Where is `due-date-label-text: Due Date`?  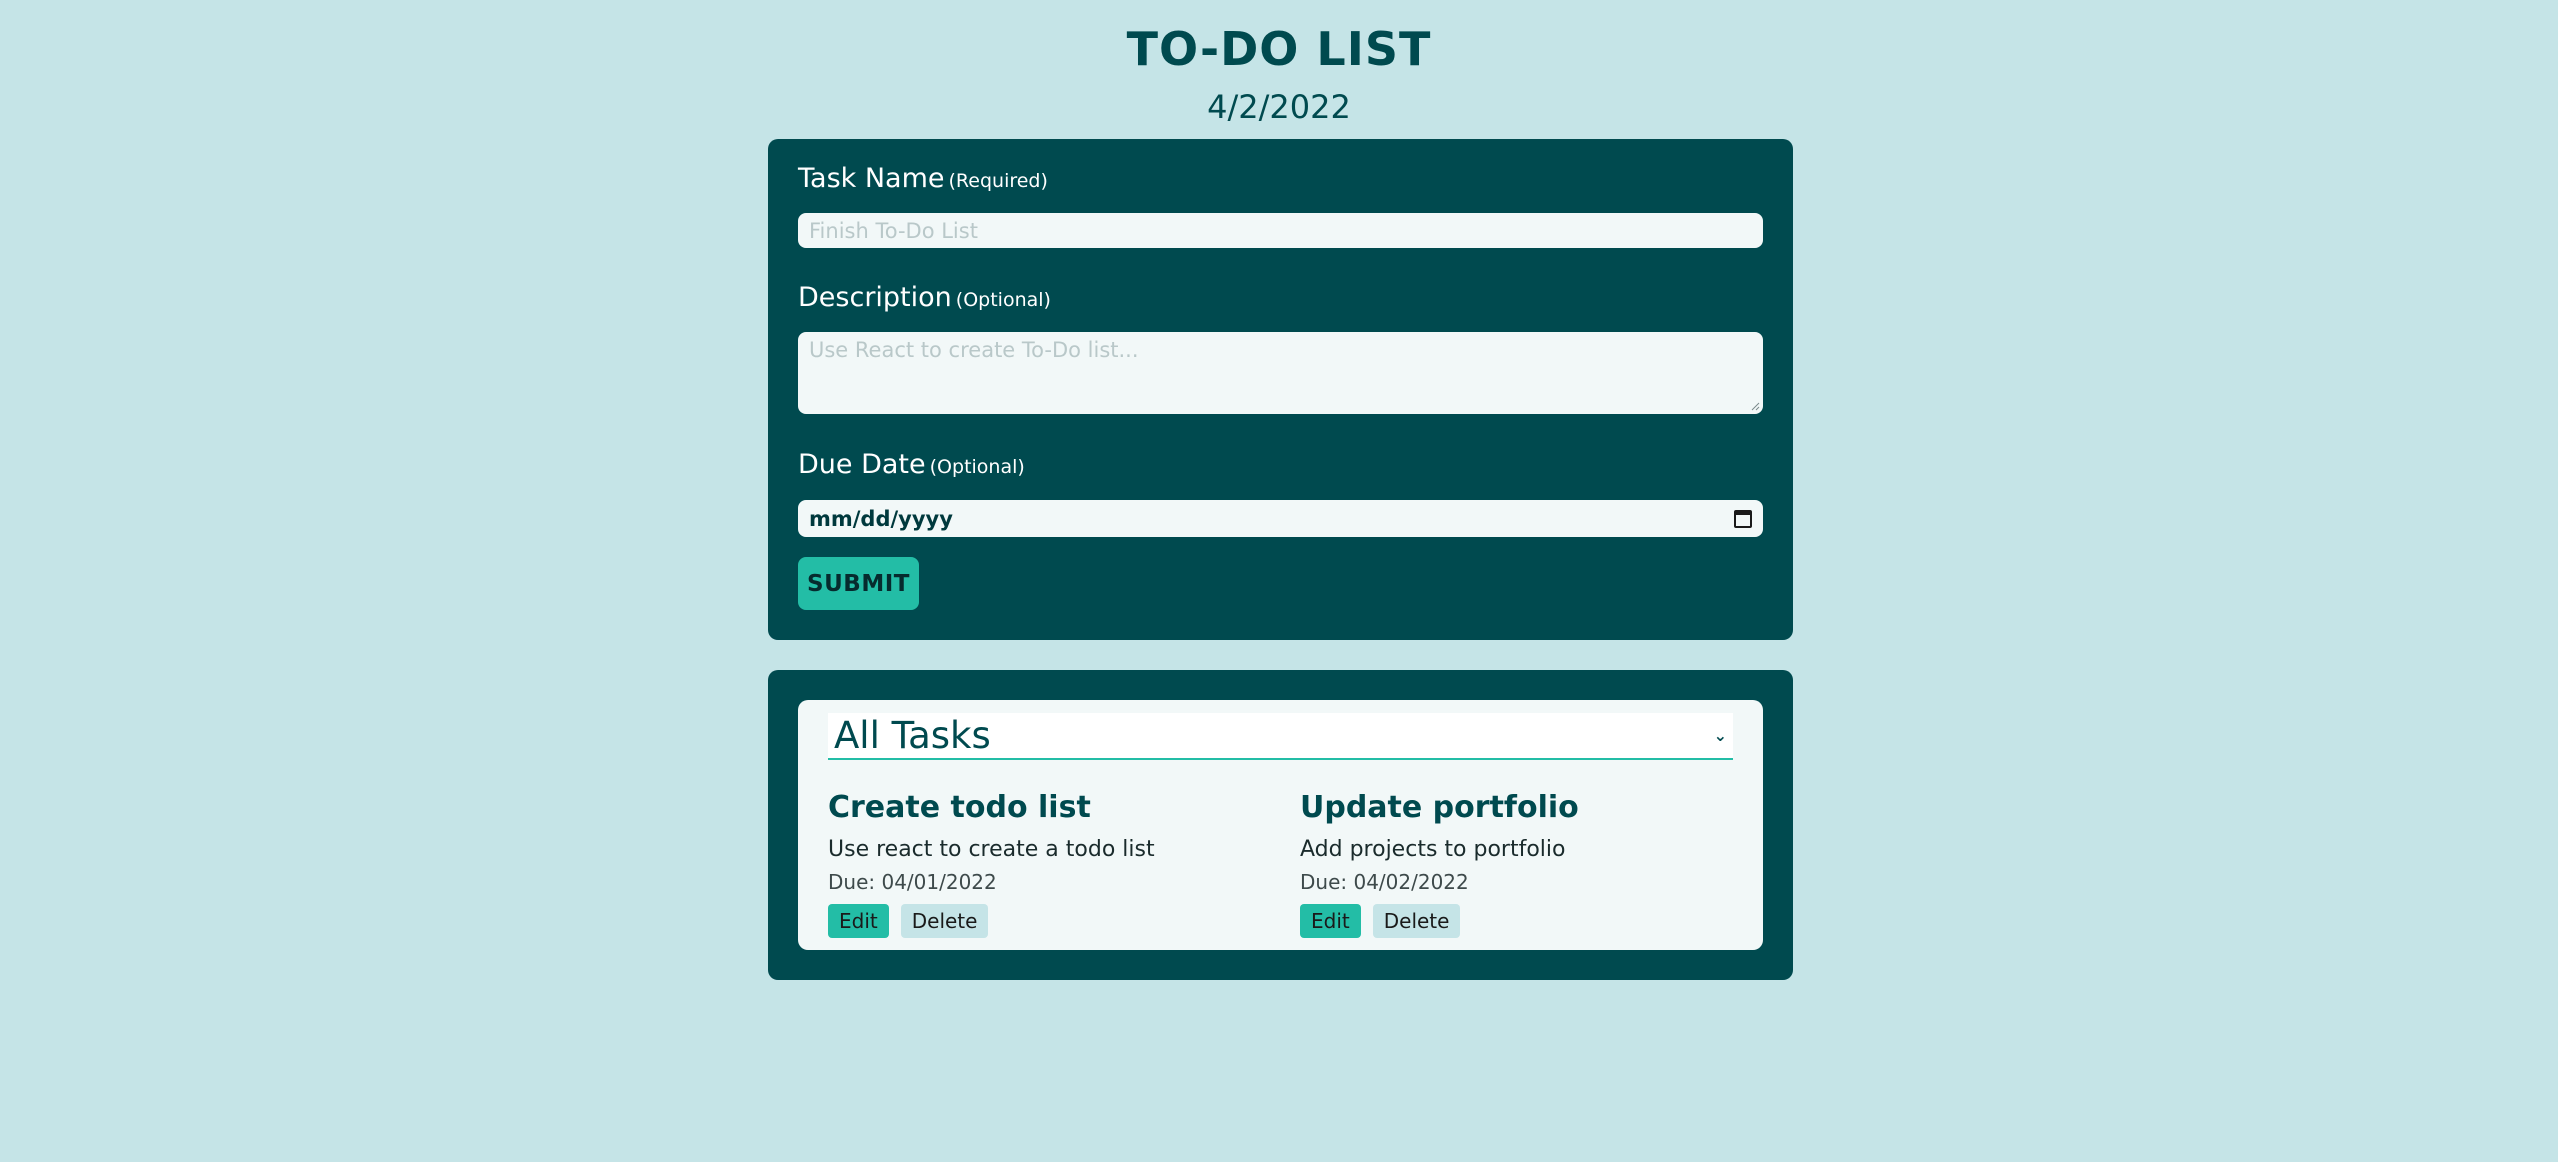
due-date-label-text: Due Date is located at coordinates (862, 464).